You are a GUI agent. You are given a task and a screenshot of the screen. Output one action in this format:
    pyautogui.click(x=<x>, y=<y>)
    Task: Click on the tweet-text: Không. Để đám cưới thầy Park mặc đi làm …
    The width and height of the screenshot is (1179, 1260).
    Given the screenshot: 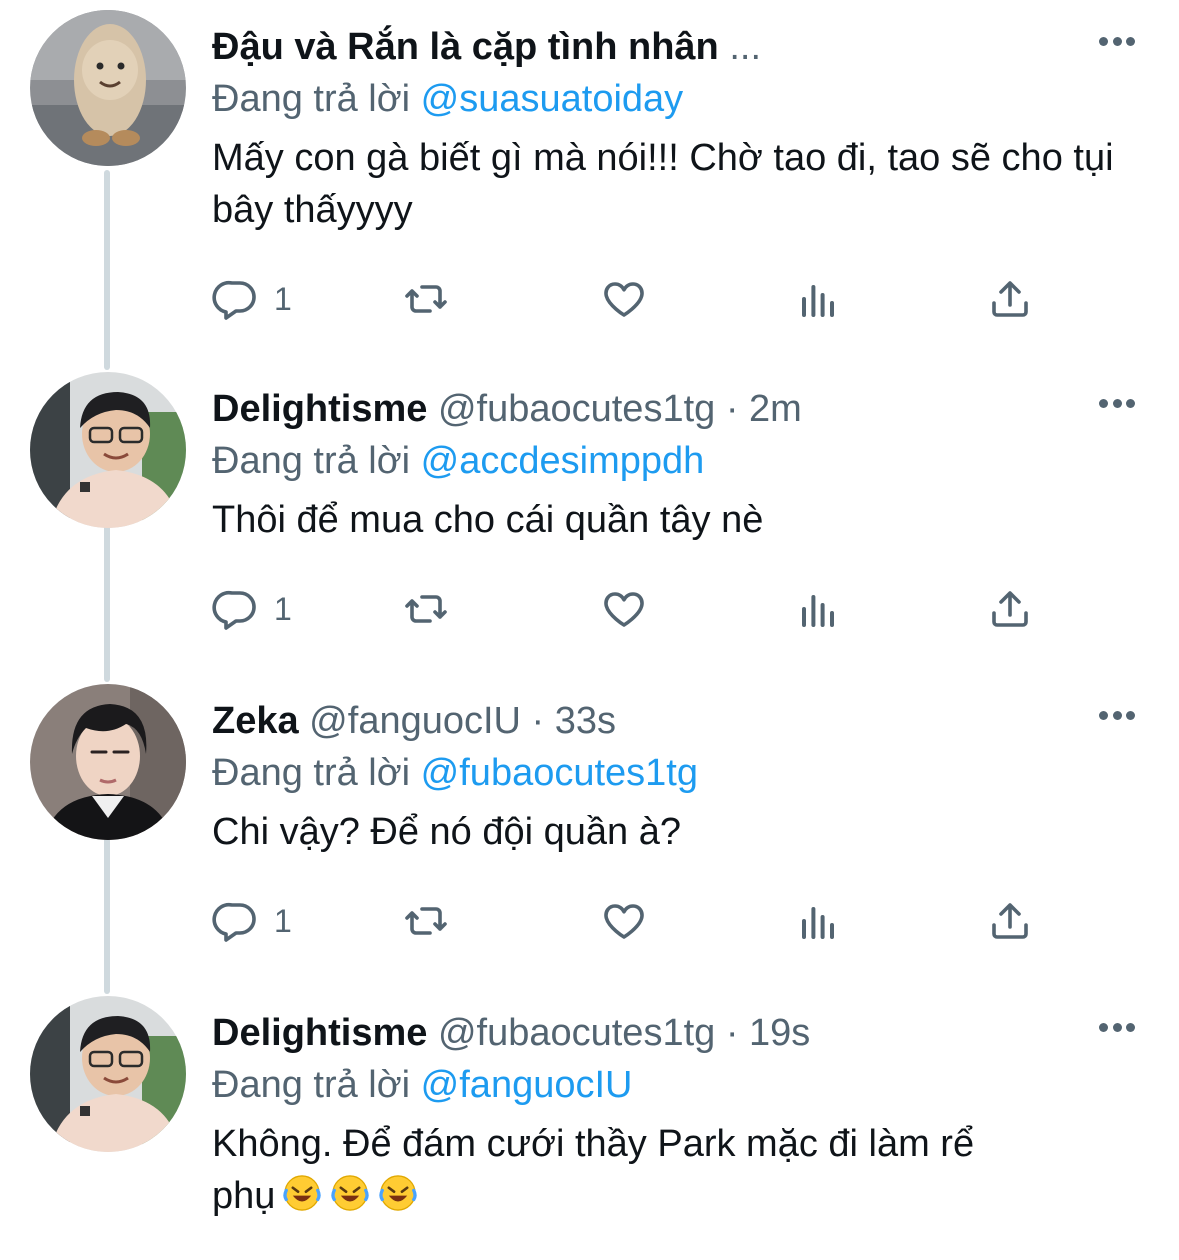 What is the action you would take?
    pyautogui.click(x=677, y=1170)
    